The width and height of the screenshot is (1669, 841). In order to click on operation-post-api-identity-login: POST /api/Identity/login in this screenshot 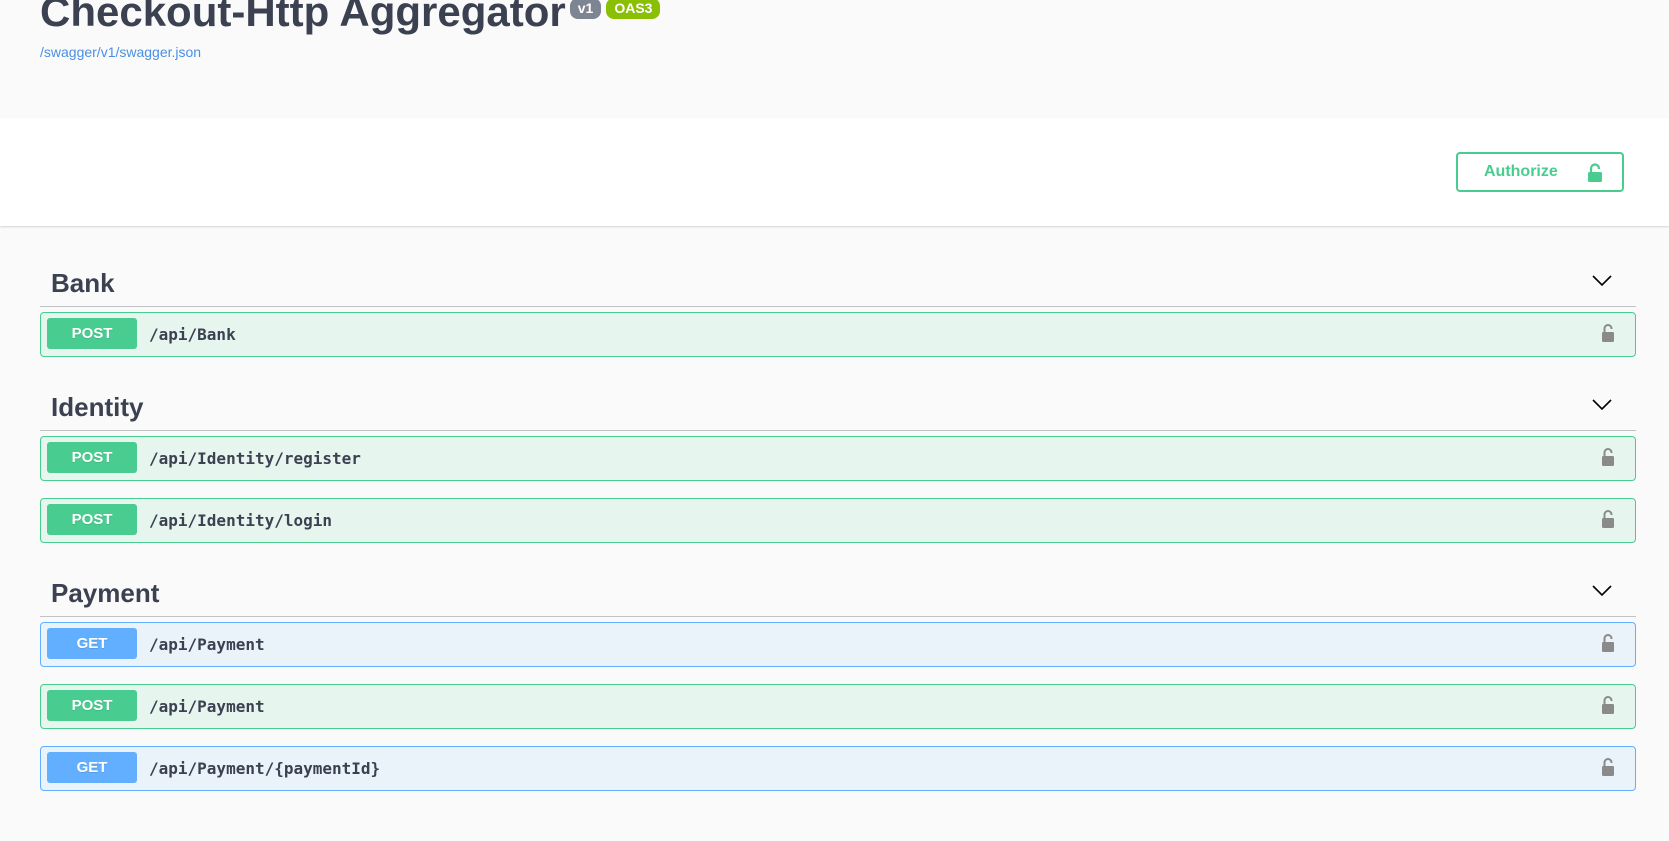, I will do `click(838, 520)`.